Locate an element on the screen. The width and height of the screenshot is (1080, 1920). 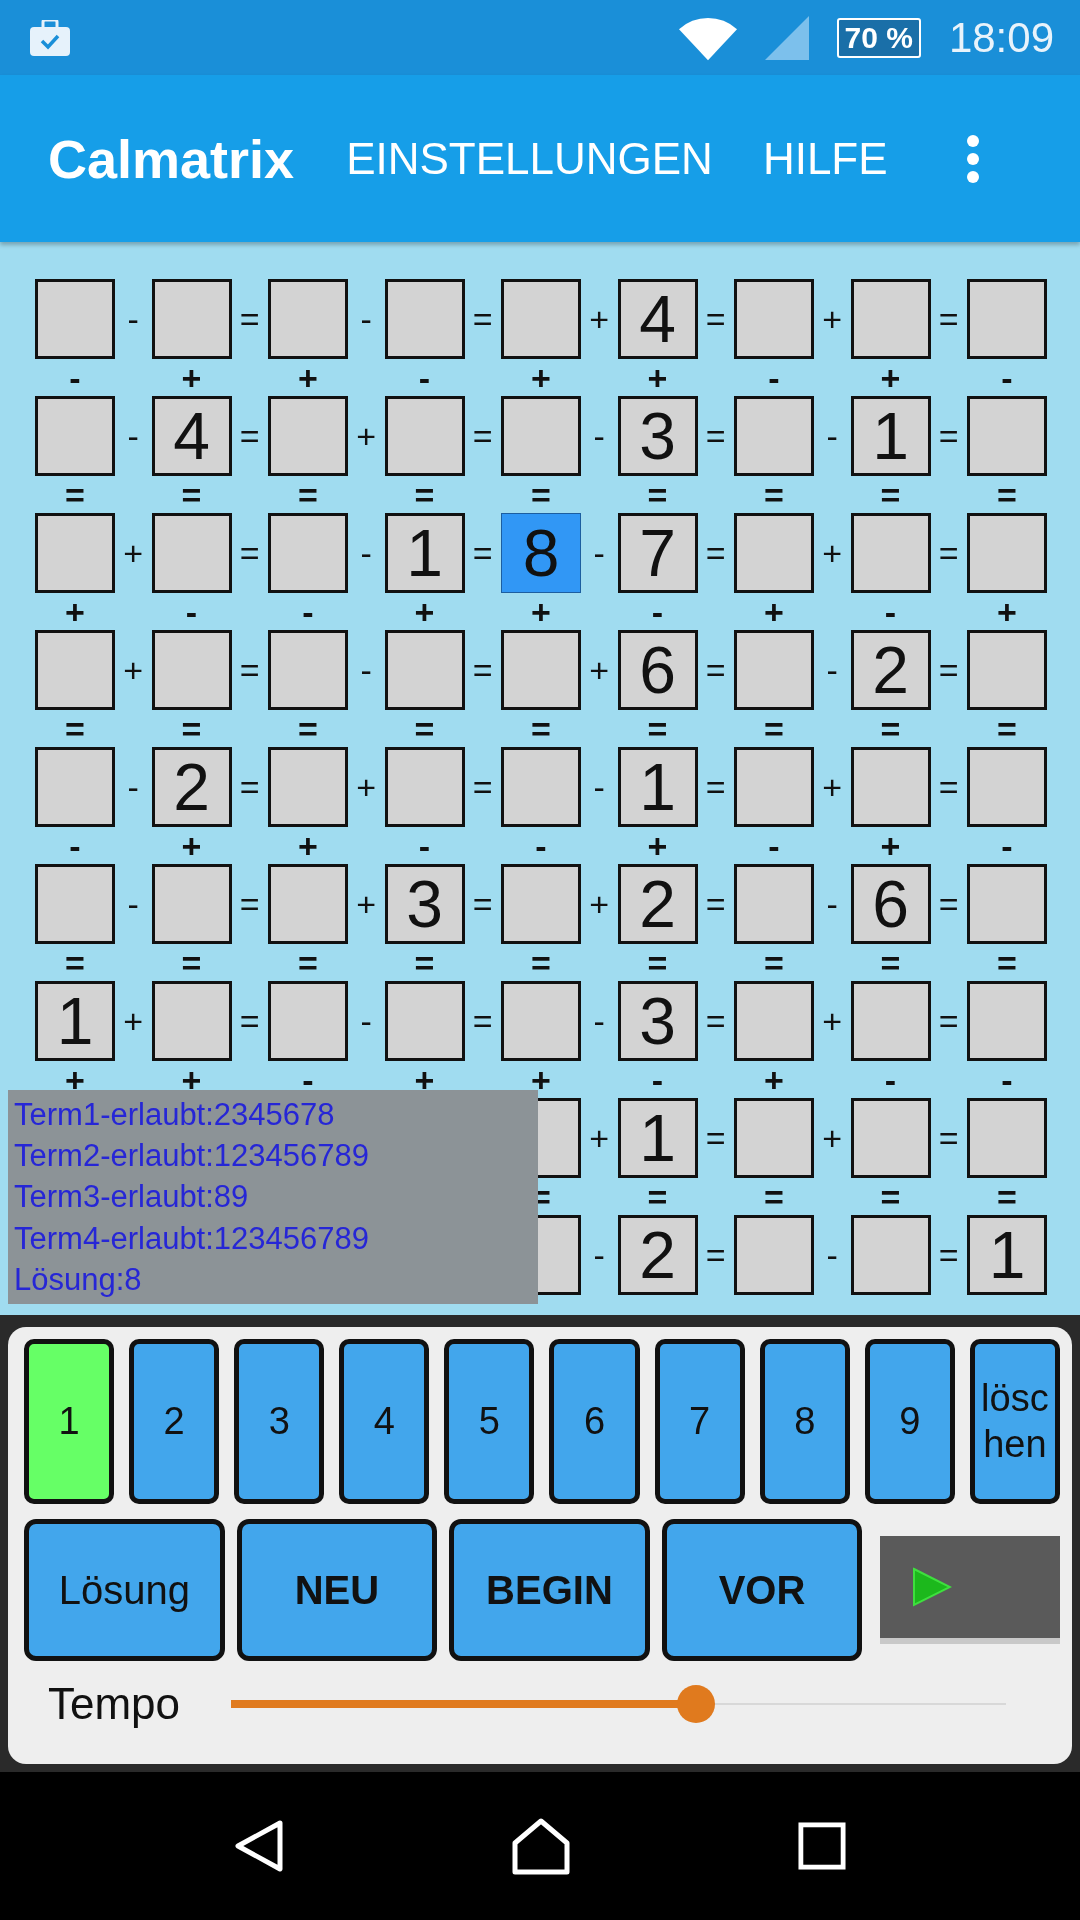
number-cell: 8 is located at coordinates (541, 553).